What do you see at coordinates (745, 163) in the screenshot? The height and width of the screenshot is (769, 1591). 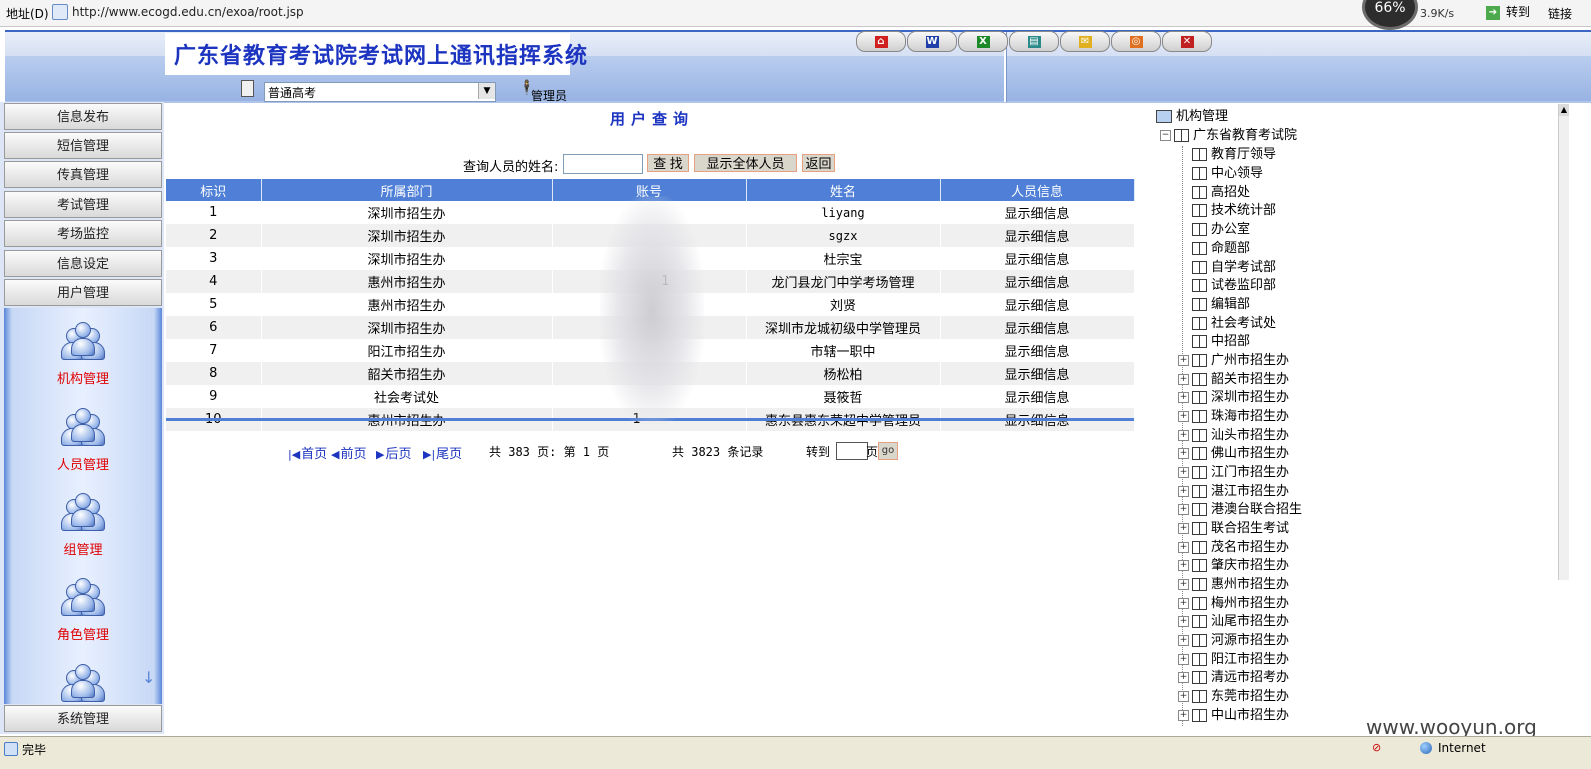 I see `show-all-button: 显示全体人员` at bounding box center [745, 163].